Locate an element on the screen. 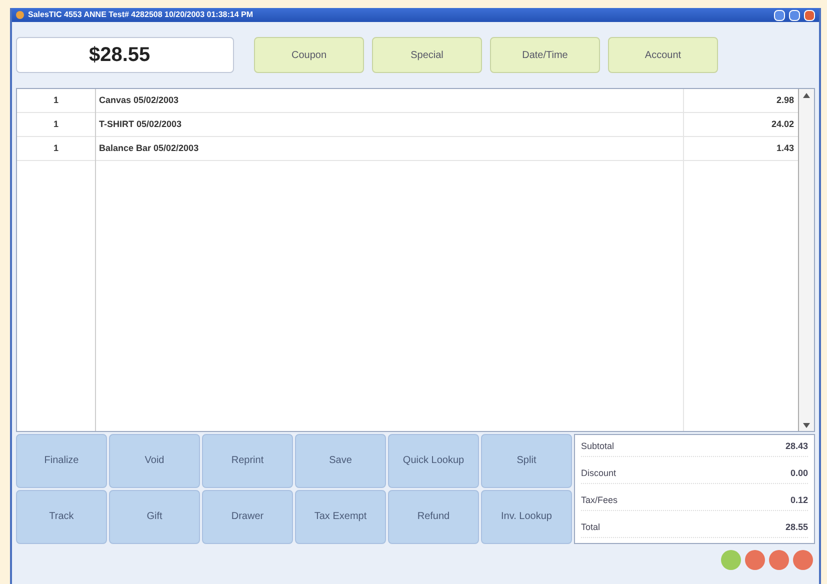 This screenshot has width=827, height=584. maximize-button is located at coordinates (794, 15).